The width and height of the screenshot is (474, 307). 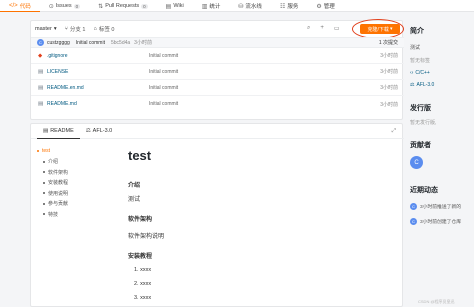 I want to click on tab-label: AFL-3.0, so click(x=102, y=131).